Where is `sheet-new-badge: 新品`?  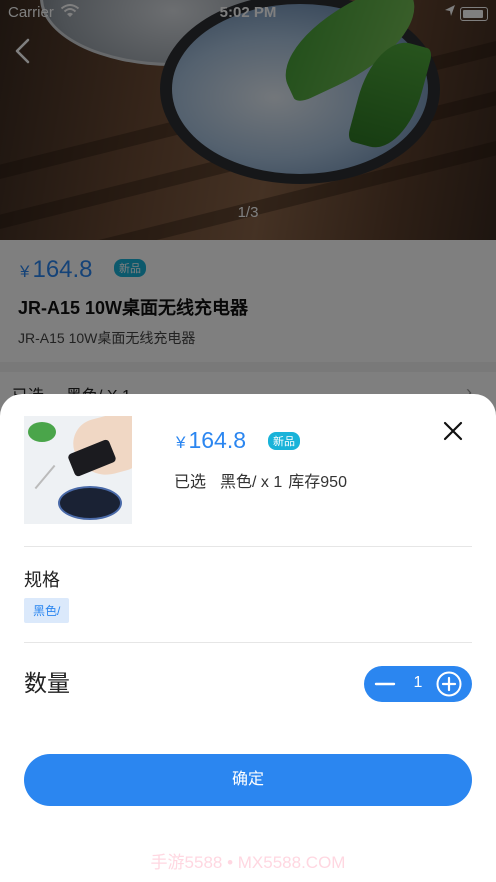
sheet-new-badge: 新品 is located at coordinates (284, 441).